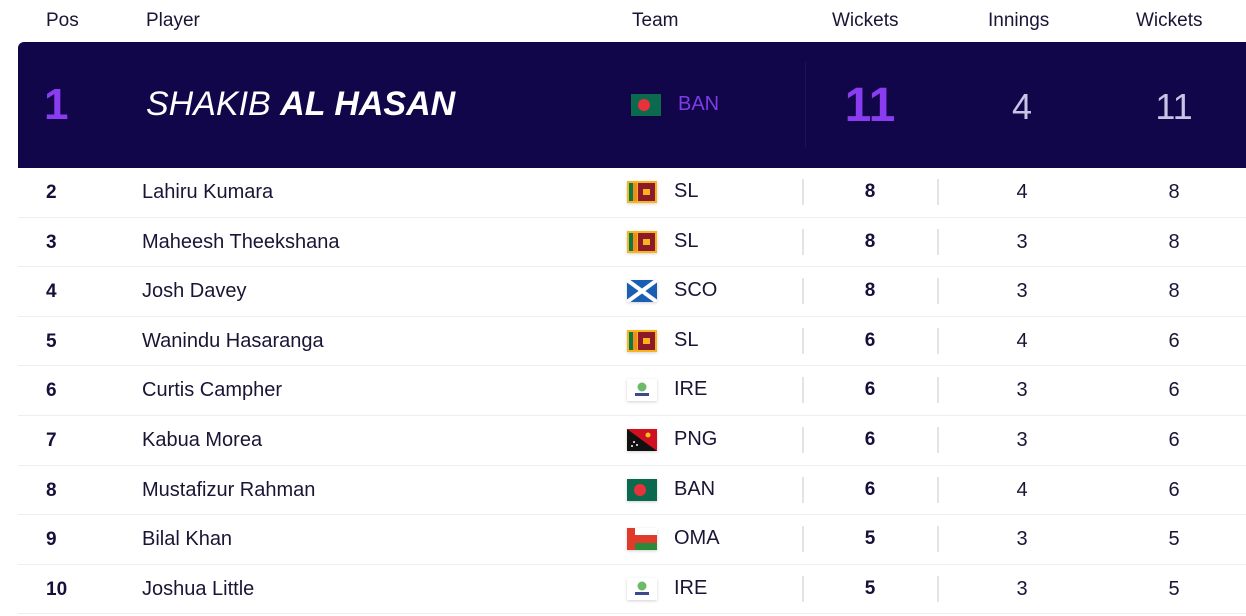  Describe the element at coordinates (696, 438) in the screenshot. I see `row-team: PNG` at that location.